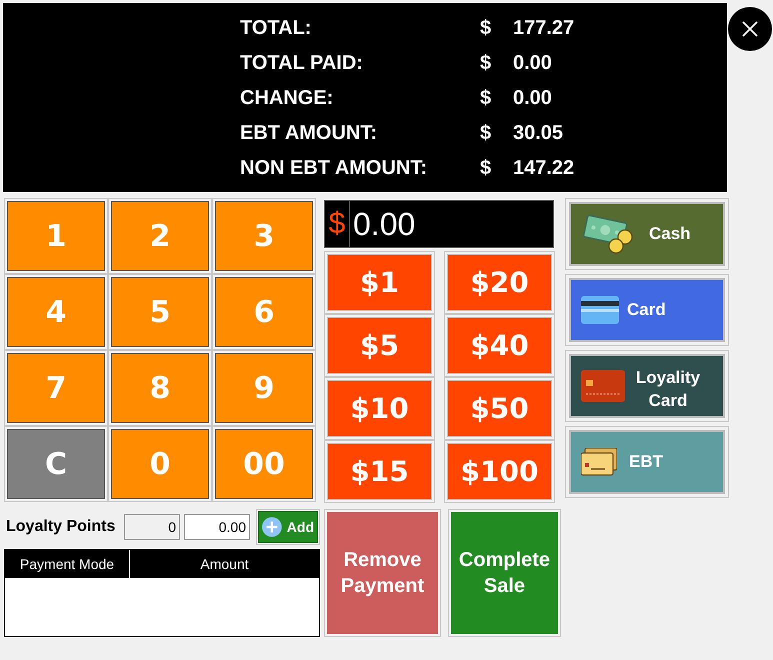 The height and width of the screenshot is (660, 773). Describe the element at coordinates (56, 236) in the screenshot. I see `keypad-key: 1` at that location.